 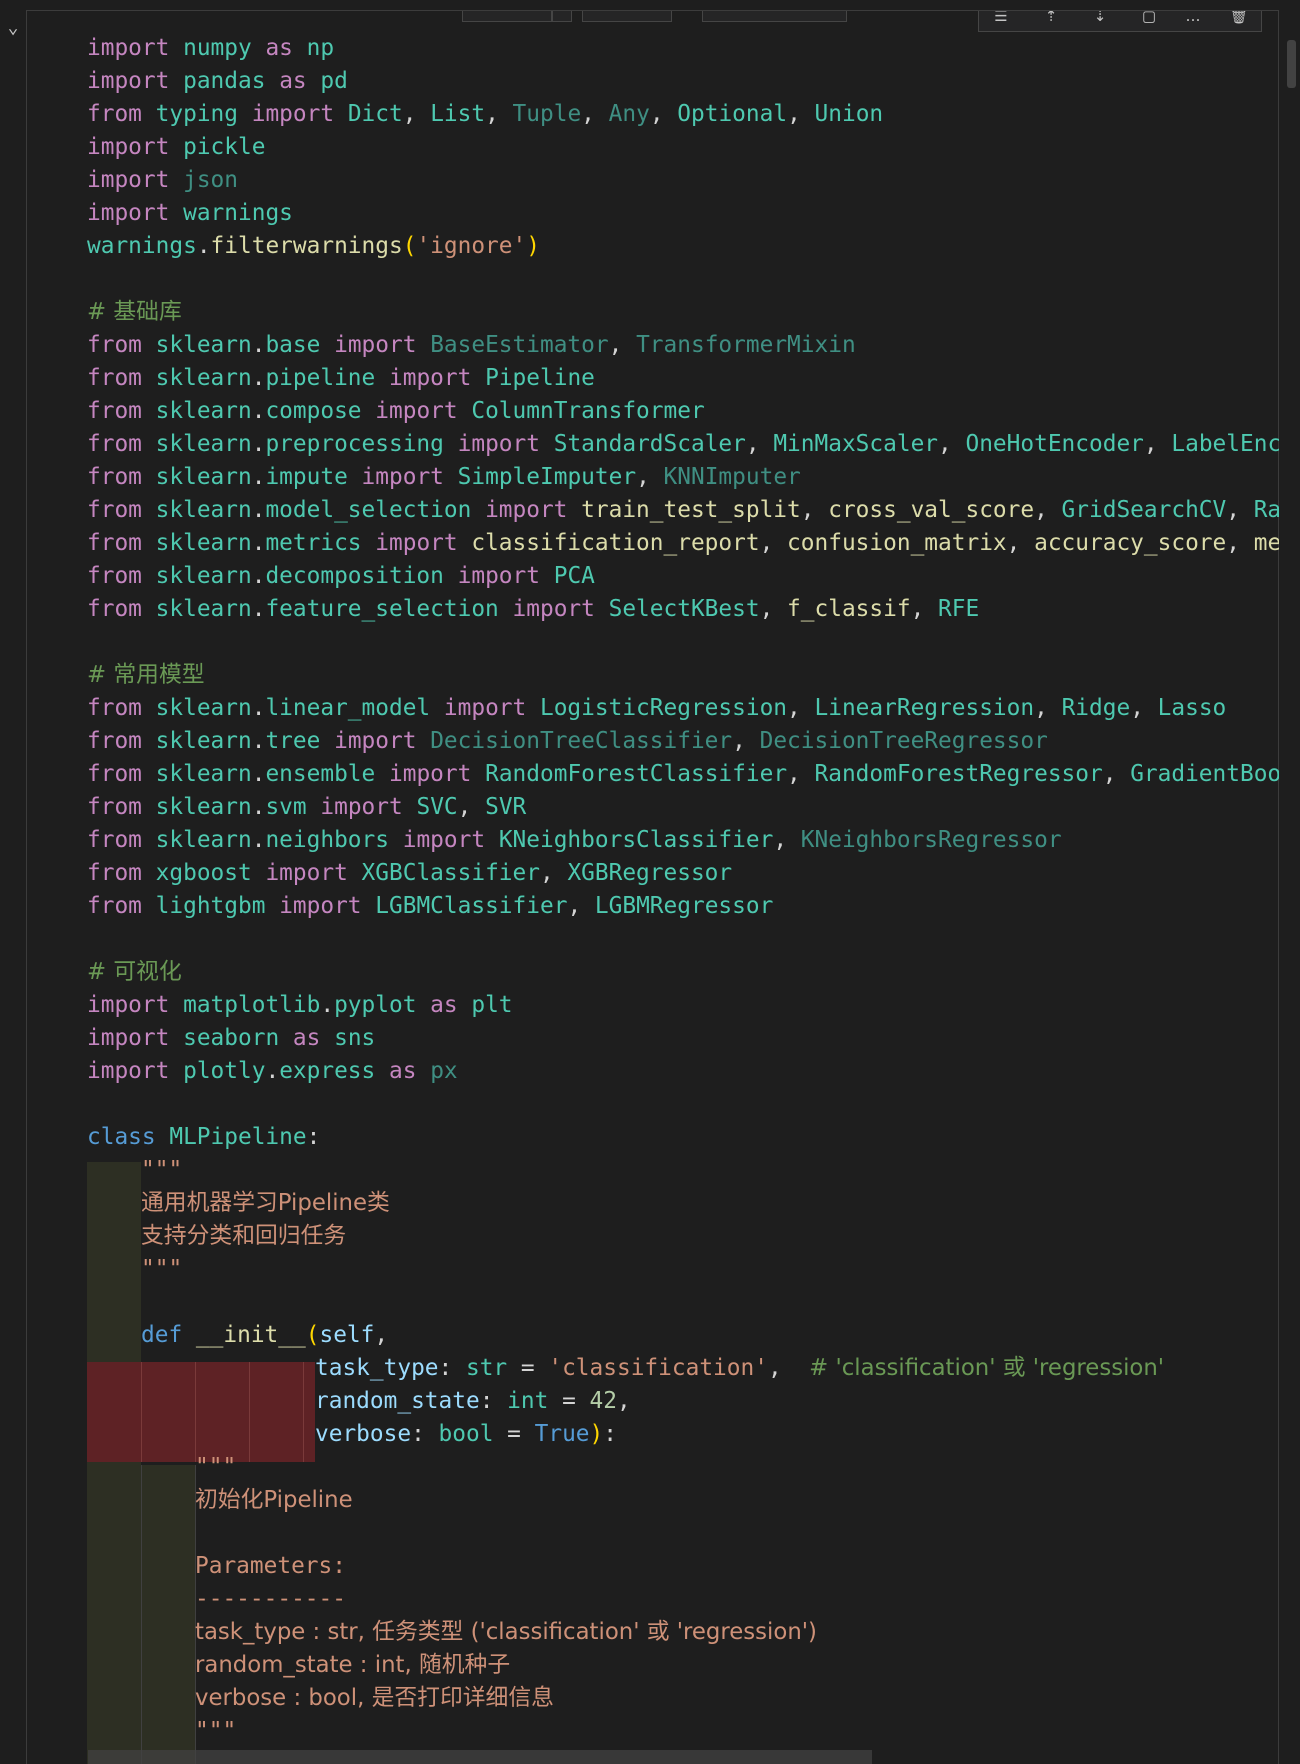 What do you see at coordinates (176, 147) in the screenshot?
I see `code-line: import pickle` at bounding box center [176, 147].